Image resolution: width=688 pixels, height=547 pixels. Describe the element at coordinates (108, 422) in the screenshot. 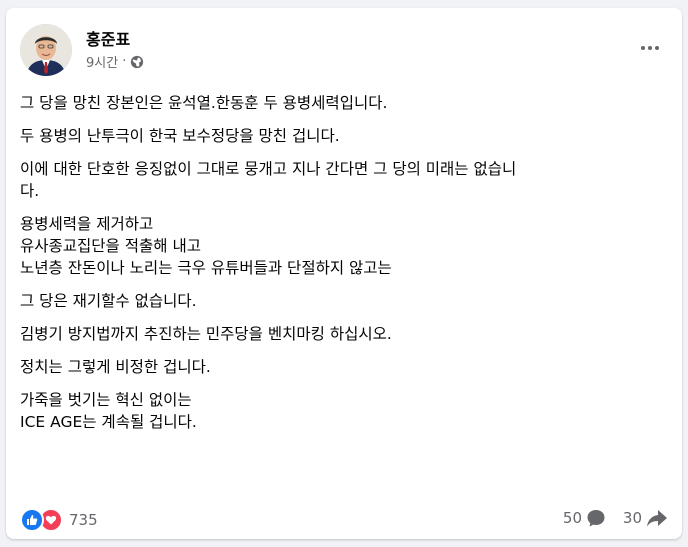

I see `post-line: ICE AGE는 계속될 겁니다.` at that location.